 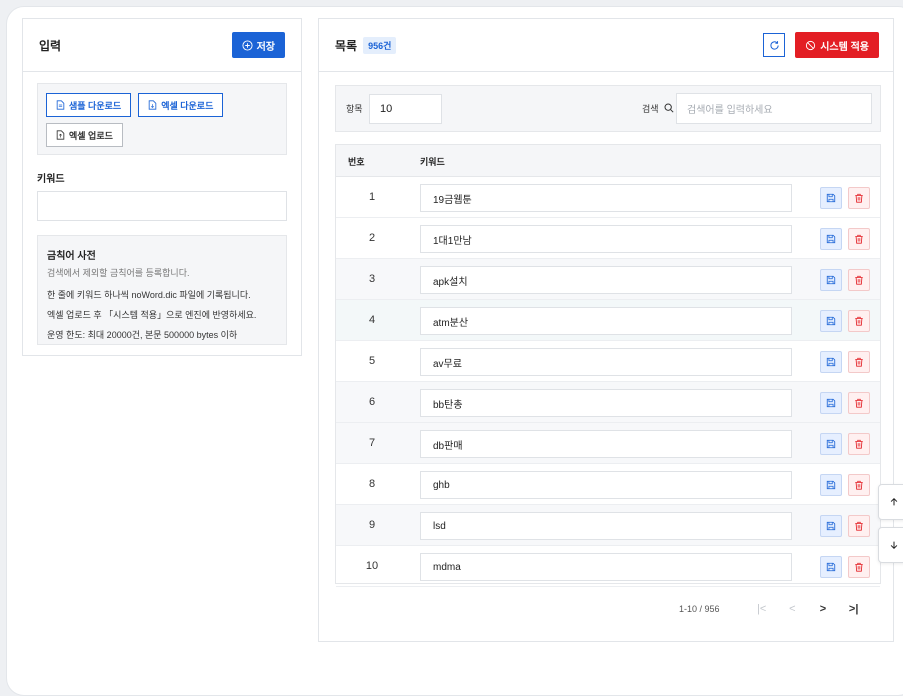 What do you see at coordinates (50, 45) in the screenshot?
I see `input-panel-title: 입력` at bounding box center [50, 45].